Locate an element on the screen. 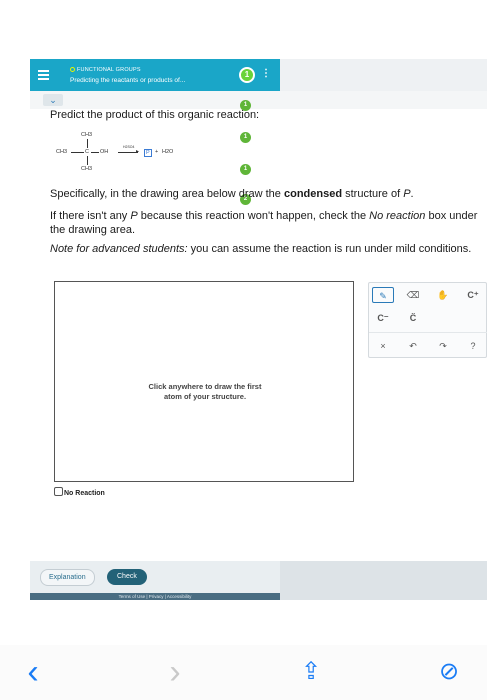 Image resolution: width=487 pixels, height=700 pixels. topic-circle-icon is located at coordinates (72, 69).